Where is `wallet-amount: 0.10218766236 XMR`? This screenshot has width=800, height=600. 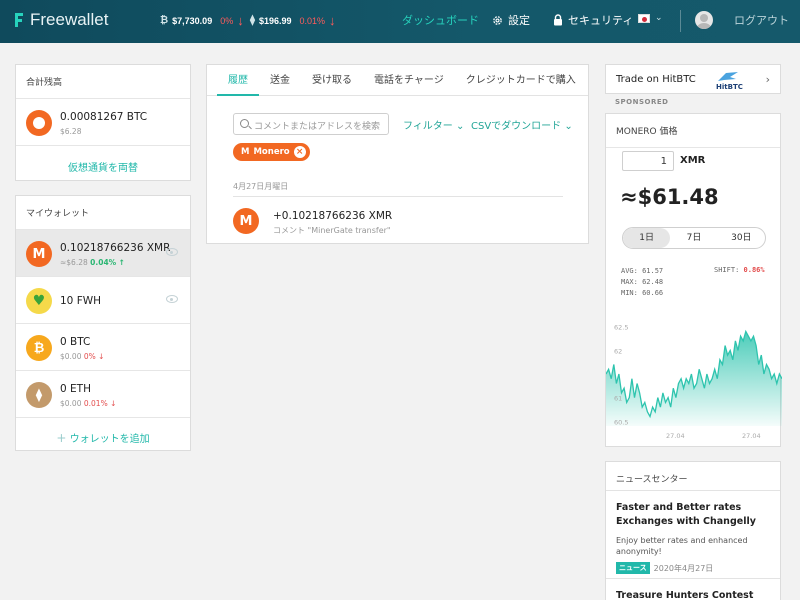 wallet-amount: 0.10218766236 XMR is located at coordinates (115, 248).